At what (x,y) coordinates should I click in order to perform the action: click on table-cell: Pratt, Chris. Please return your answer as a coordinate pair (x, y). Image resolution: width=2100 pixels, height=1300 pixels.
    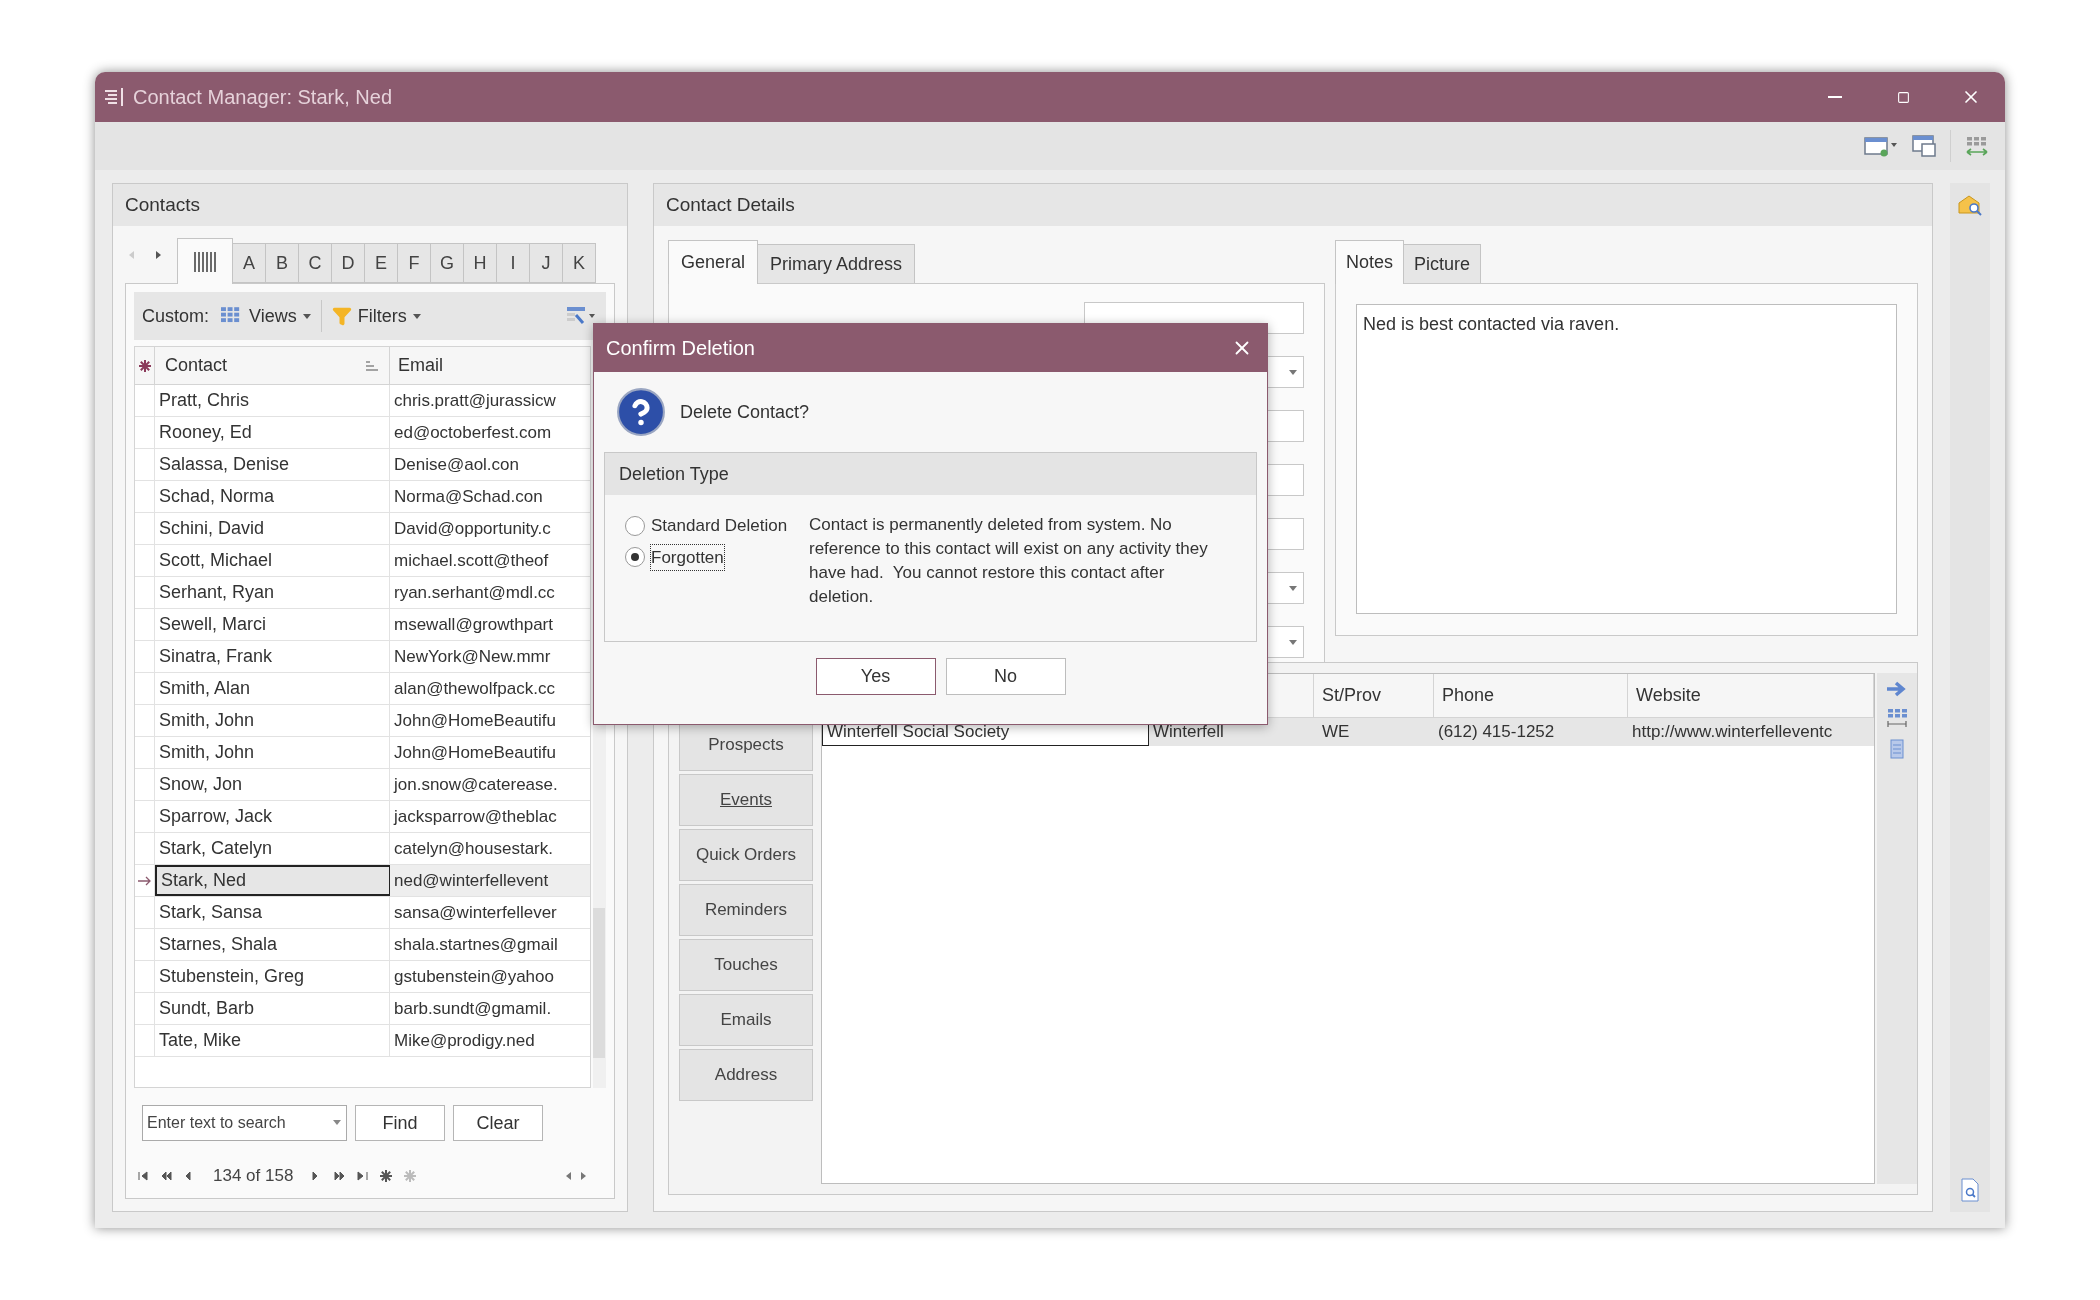
    Looking at the image, I should click on (272, 400).